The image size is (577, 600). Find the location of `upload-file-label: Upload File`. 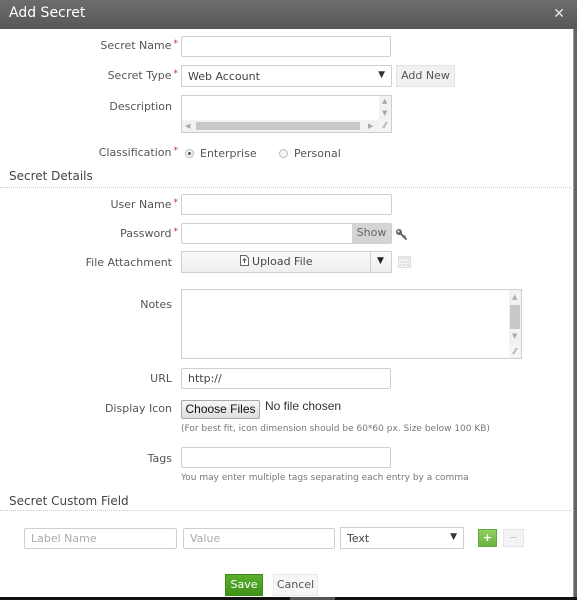

upload-file-label: Upload File is located at coordinates (282, 261).